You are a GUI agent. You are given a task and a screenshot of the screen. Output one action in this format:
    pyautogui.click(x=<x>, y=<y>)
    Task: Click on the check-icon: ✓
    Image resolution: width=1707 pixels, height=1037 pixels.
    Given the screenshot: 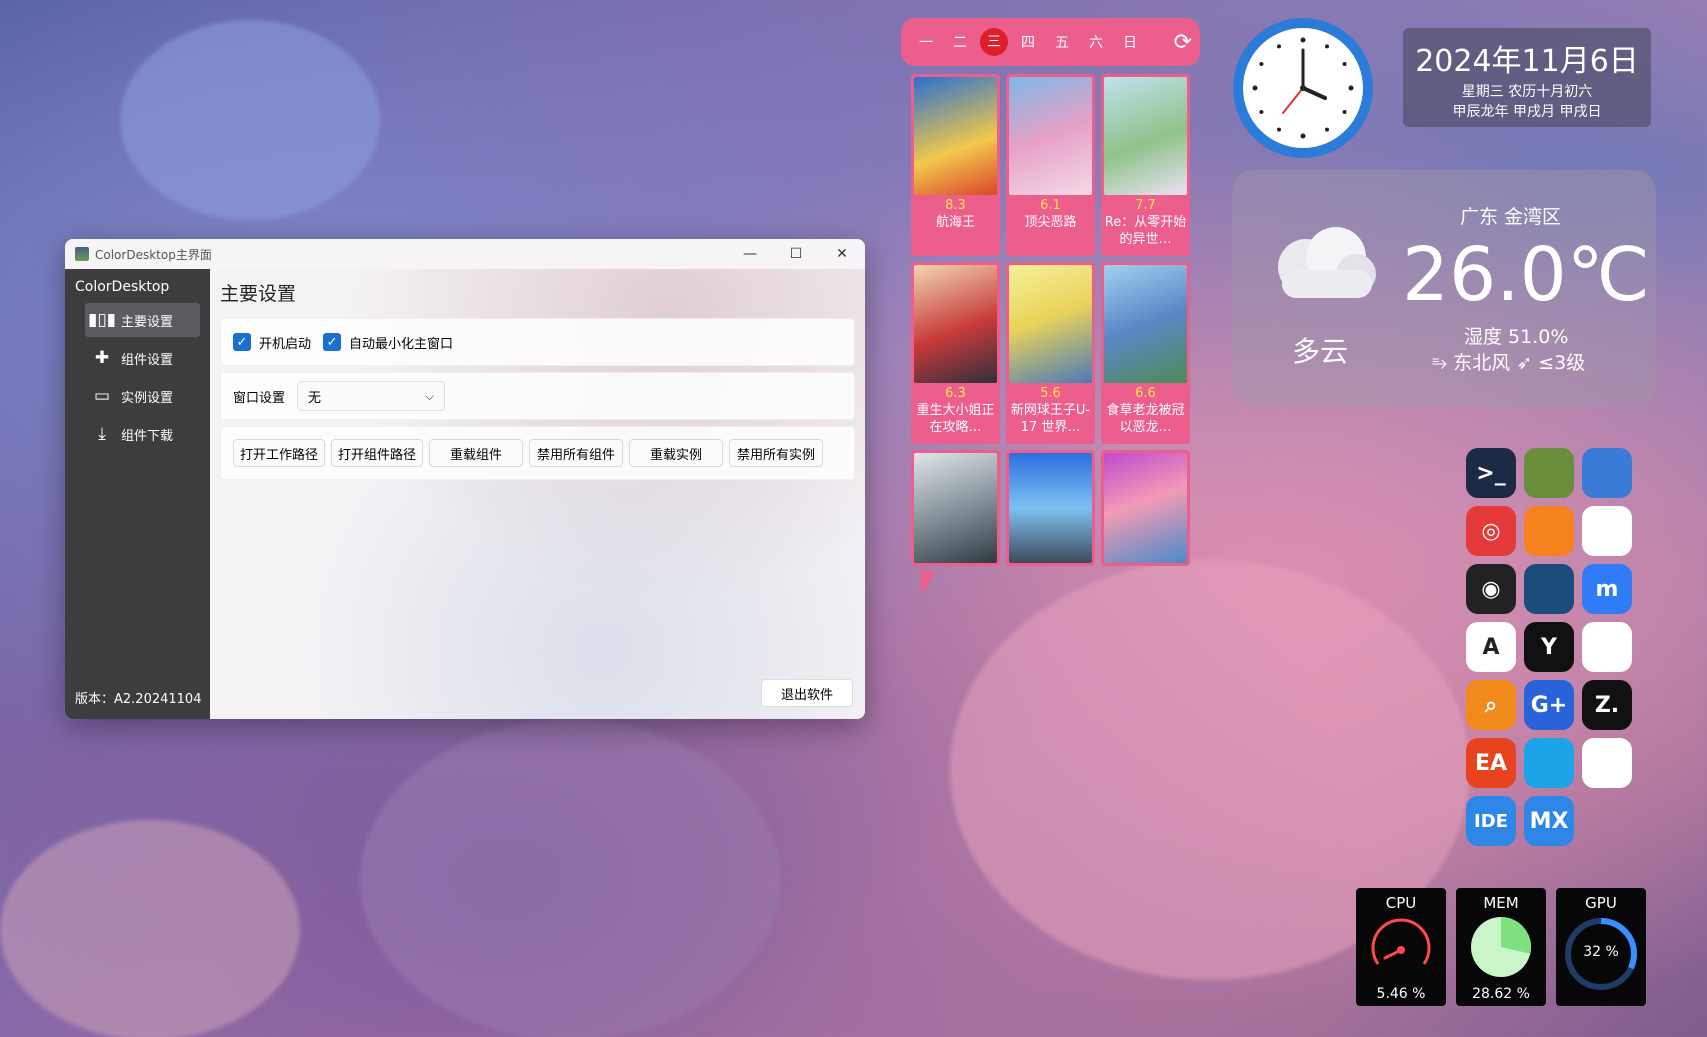 What is the action you would take?
    pyautogui.click(x=242, y=342)
    